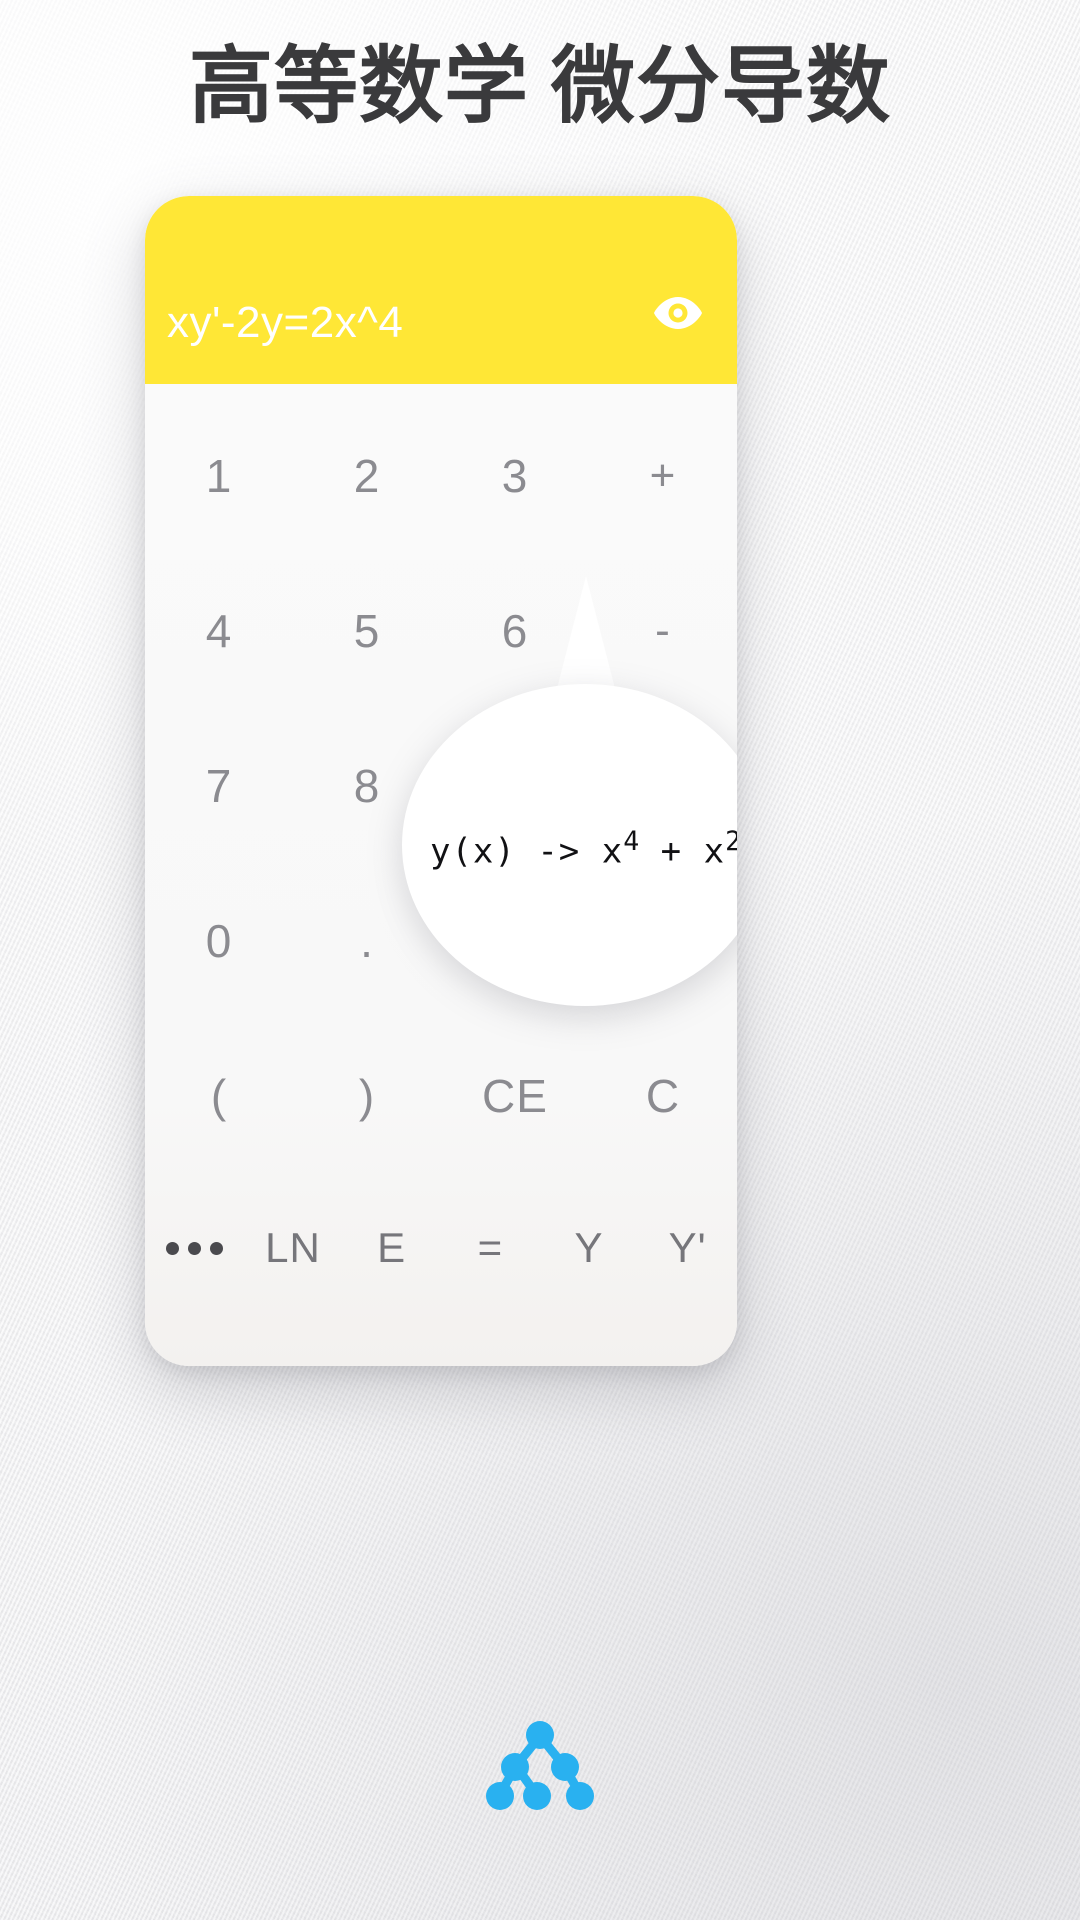 The width and height of the screenshot is (1080, 1920). I want to click on key-e: E, so click(391, 1248).